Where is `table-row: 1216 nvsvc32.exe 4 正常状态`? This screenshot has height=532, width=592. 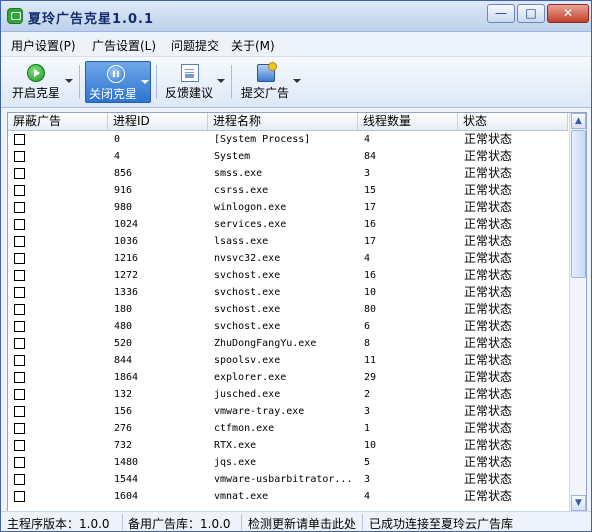 table-row: 1216 nvsvc32.exe 4 正常状态 is located at coordinates (288, 258).